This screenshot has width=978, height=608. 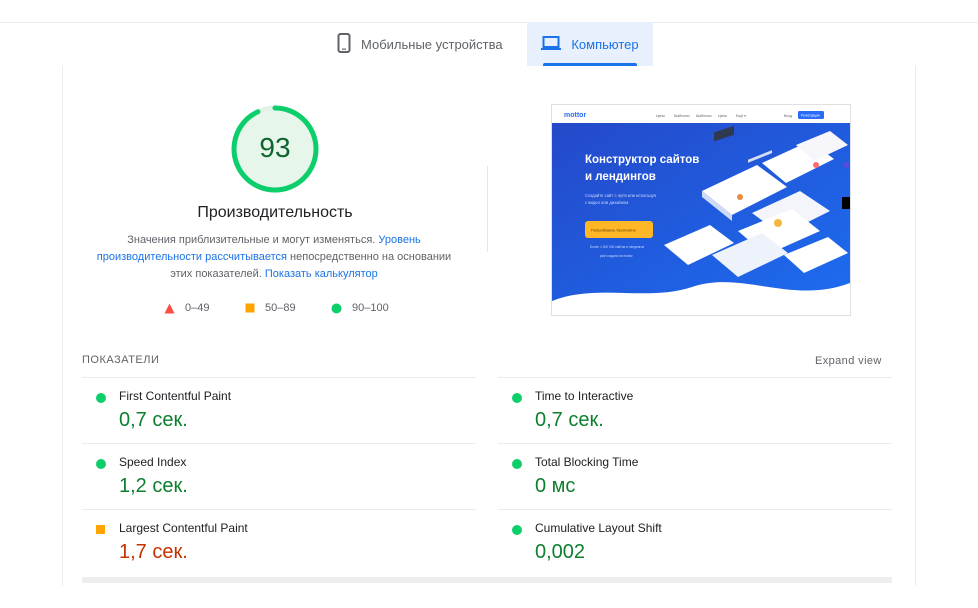 What do you see at coordinates (487, 209) in the screenshot?
I see `vertical-divider` at bounding box center [487, 209].